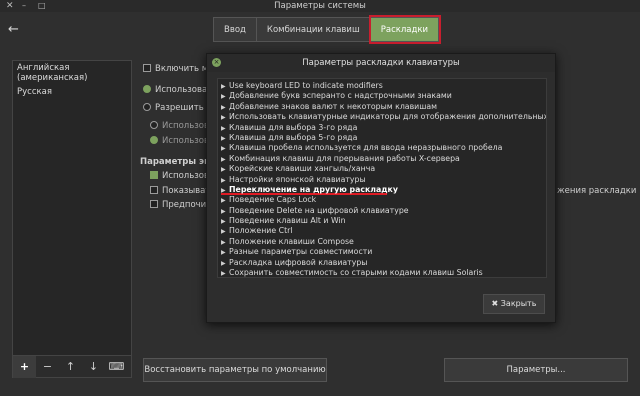 The height and width of the screenshot is (396, 640). I want to click on window-title: Параметры системы, so click(320, 6).